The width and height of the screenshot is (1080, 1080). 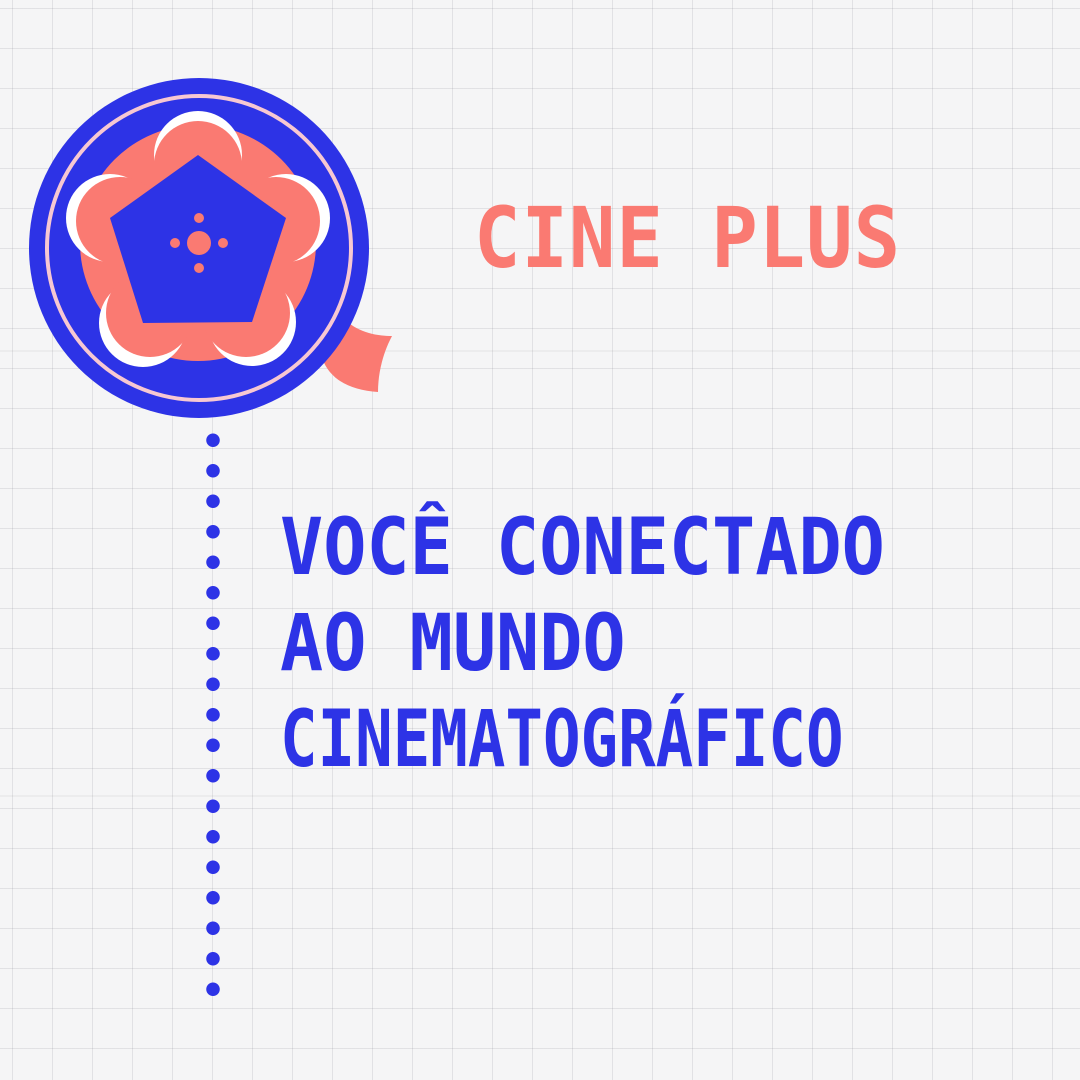 I want to click on film-reel-icon, so click(x=210, y=248).